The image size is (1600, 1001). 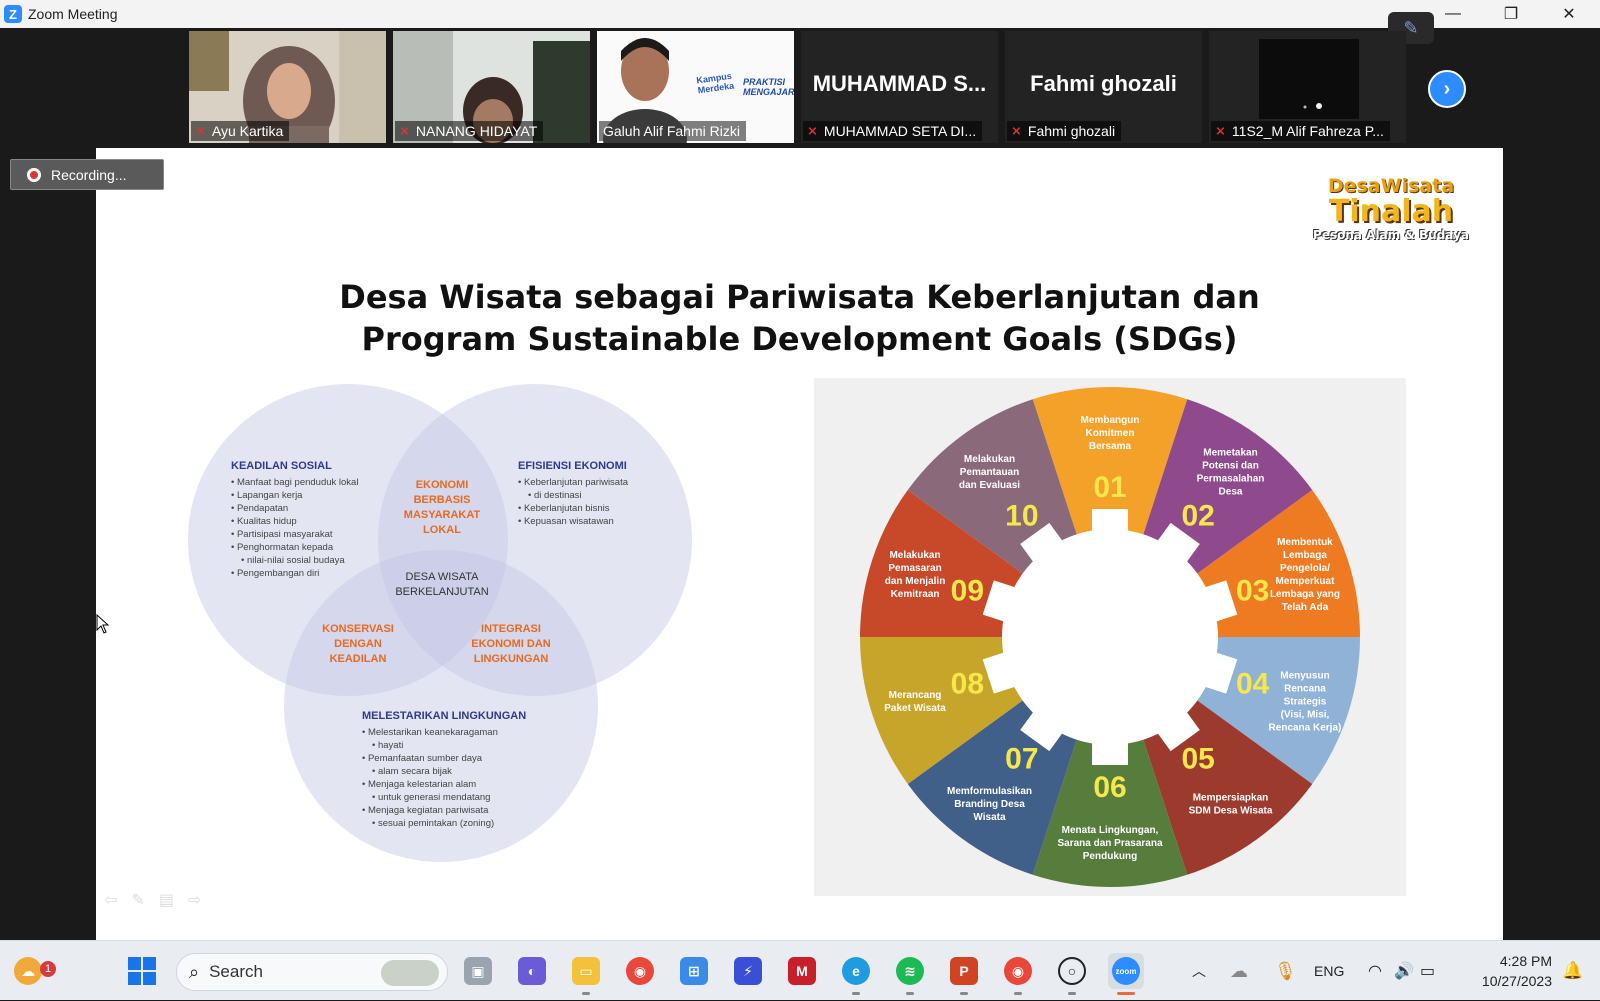 I want to click on list-item: Kualitas hidup, so click(x=294, y=521).